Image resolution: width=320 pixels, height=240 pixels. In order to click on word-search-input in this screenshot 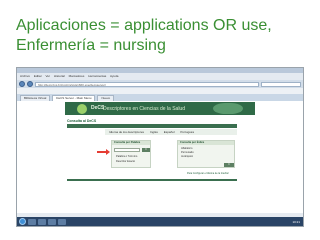, I will do `click(127, 150)`.